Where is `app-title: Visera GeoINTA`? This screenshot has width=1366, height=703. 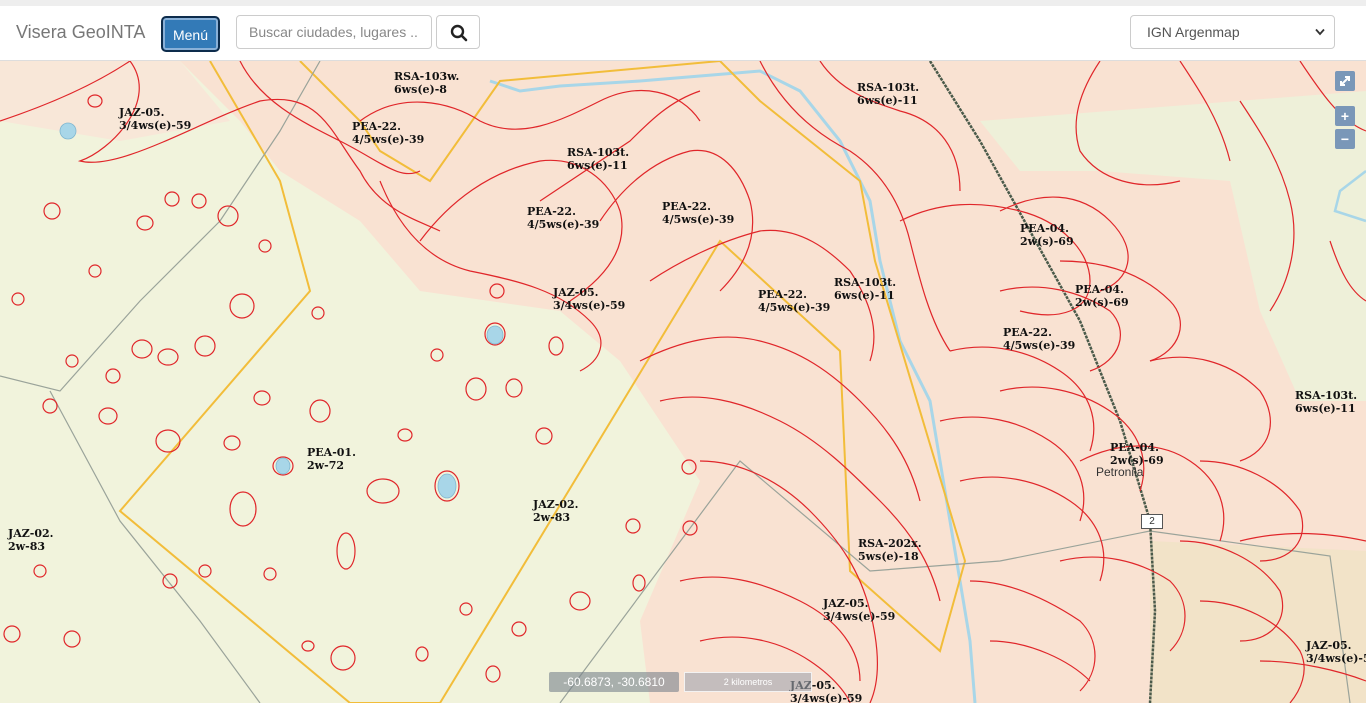 app-title: Visera GeoINTA is located at coordinates (81, 32).